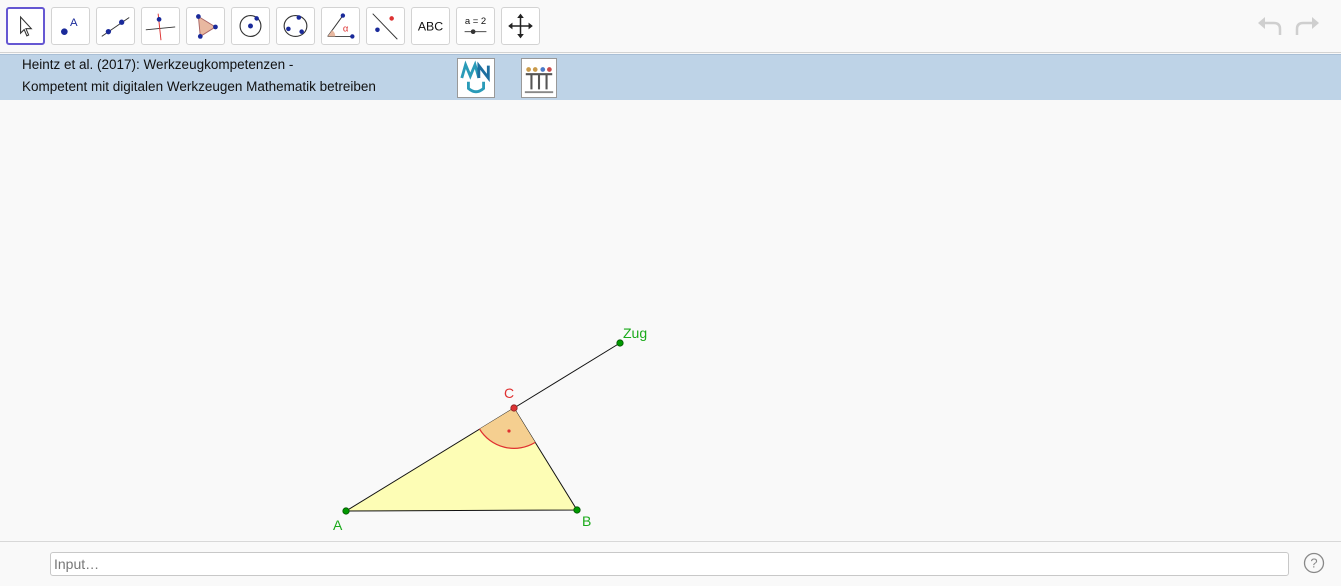  Describe the element at coordinates (670, 26) in the screenshot. I see `toolbar: A α ABC a = 2` at that location.